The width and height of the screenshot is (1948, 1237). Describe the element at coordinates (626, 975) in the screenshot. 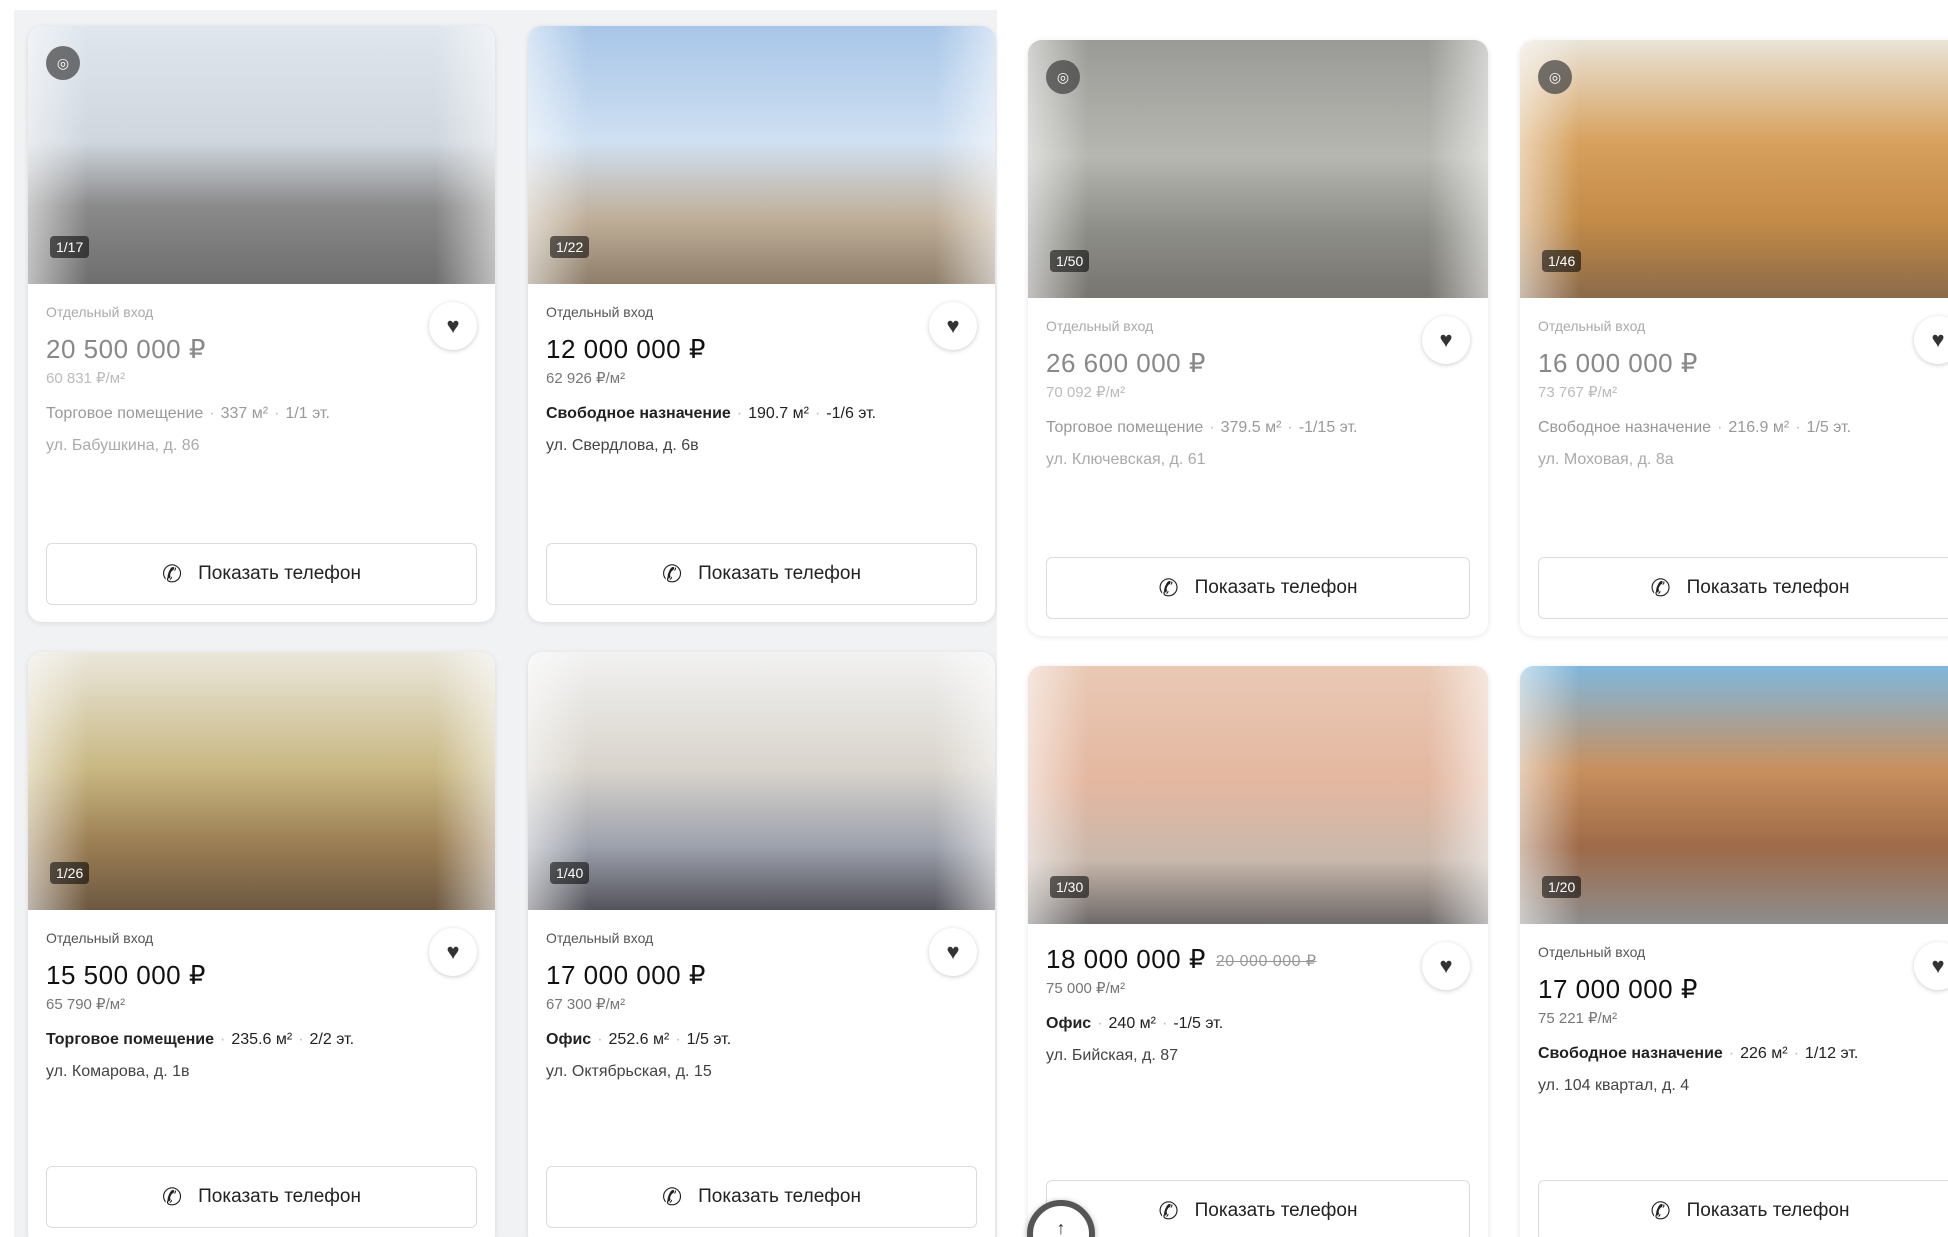

I see `listing-price: 17 000 000 ₽` at that location.